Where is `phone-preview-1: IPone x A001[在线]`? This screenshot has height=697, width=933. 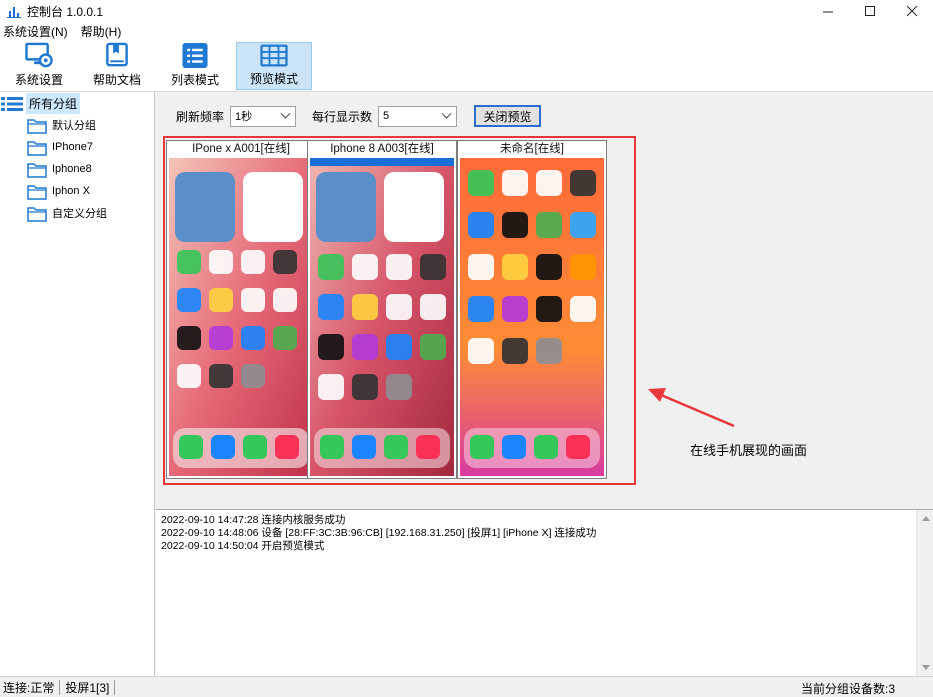 phone-preview-1: IPone x A001[在线] is located at coordinates (241, 309).